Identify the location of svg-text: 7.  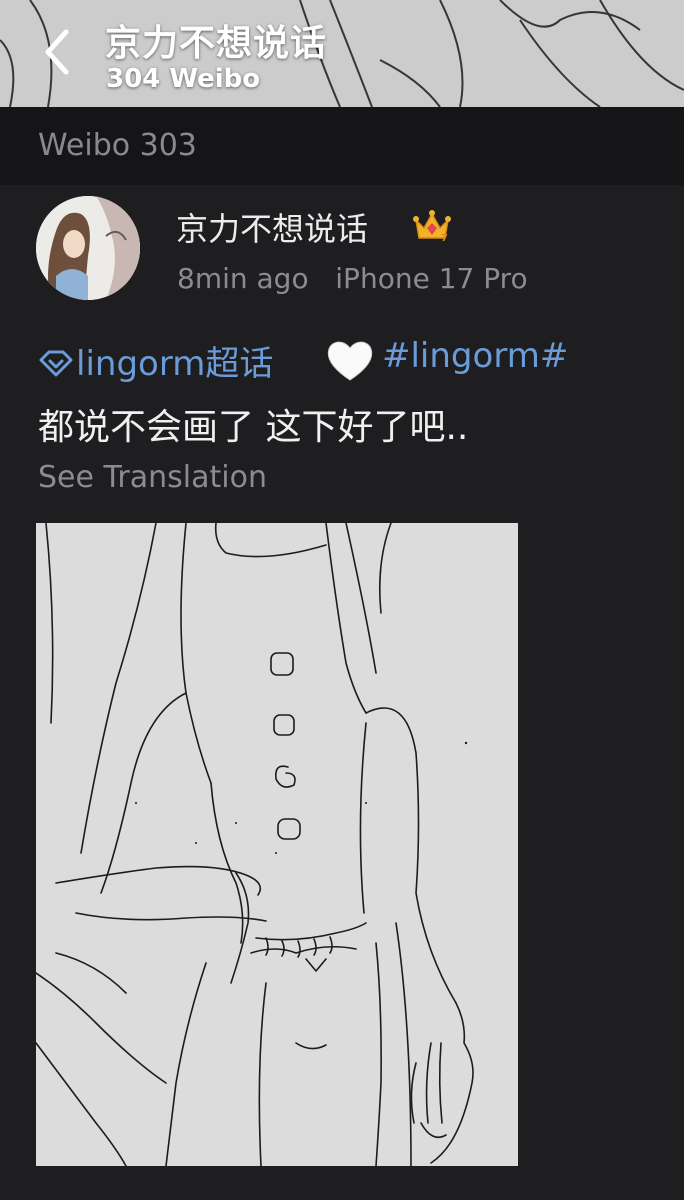
(444, 238).